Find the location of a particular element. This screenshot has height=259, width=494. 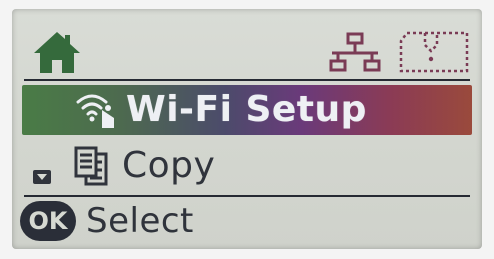

memory-card-icon is located at coordinates (434, 52).